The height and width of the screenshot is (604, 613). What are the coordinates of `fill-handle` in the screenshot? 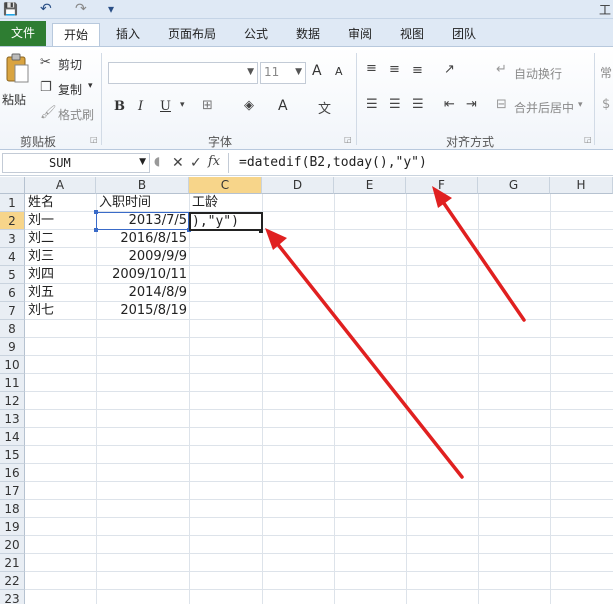 It's located at (261, 231).